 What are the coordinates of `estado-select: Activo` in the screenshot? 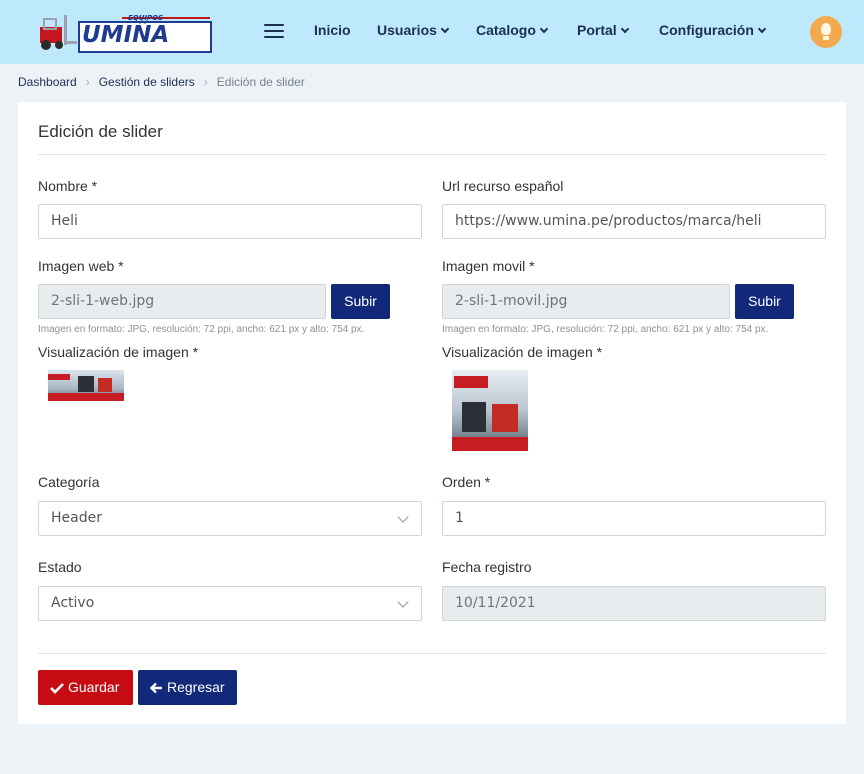 It's located at (230, 603).